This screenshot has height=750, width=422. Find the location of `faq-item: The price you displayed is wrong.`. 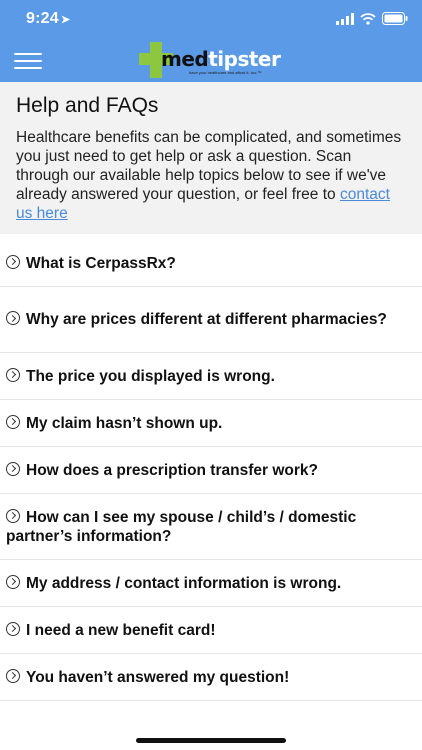

faq-item: The price you displayed is wrong. is located at coordinates (211, 376).